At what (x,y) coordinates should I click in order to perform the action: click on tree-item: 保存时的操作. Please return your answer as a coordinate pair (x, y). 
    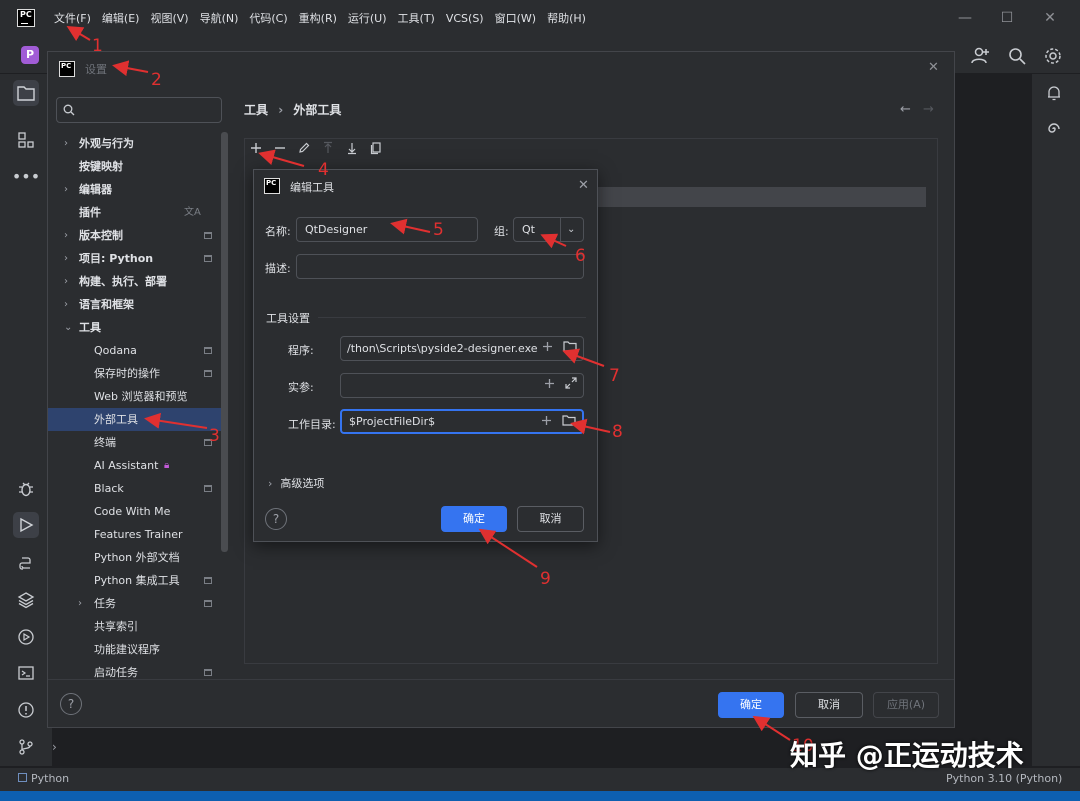
    Looking at the image, I should click on (138, 373).